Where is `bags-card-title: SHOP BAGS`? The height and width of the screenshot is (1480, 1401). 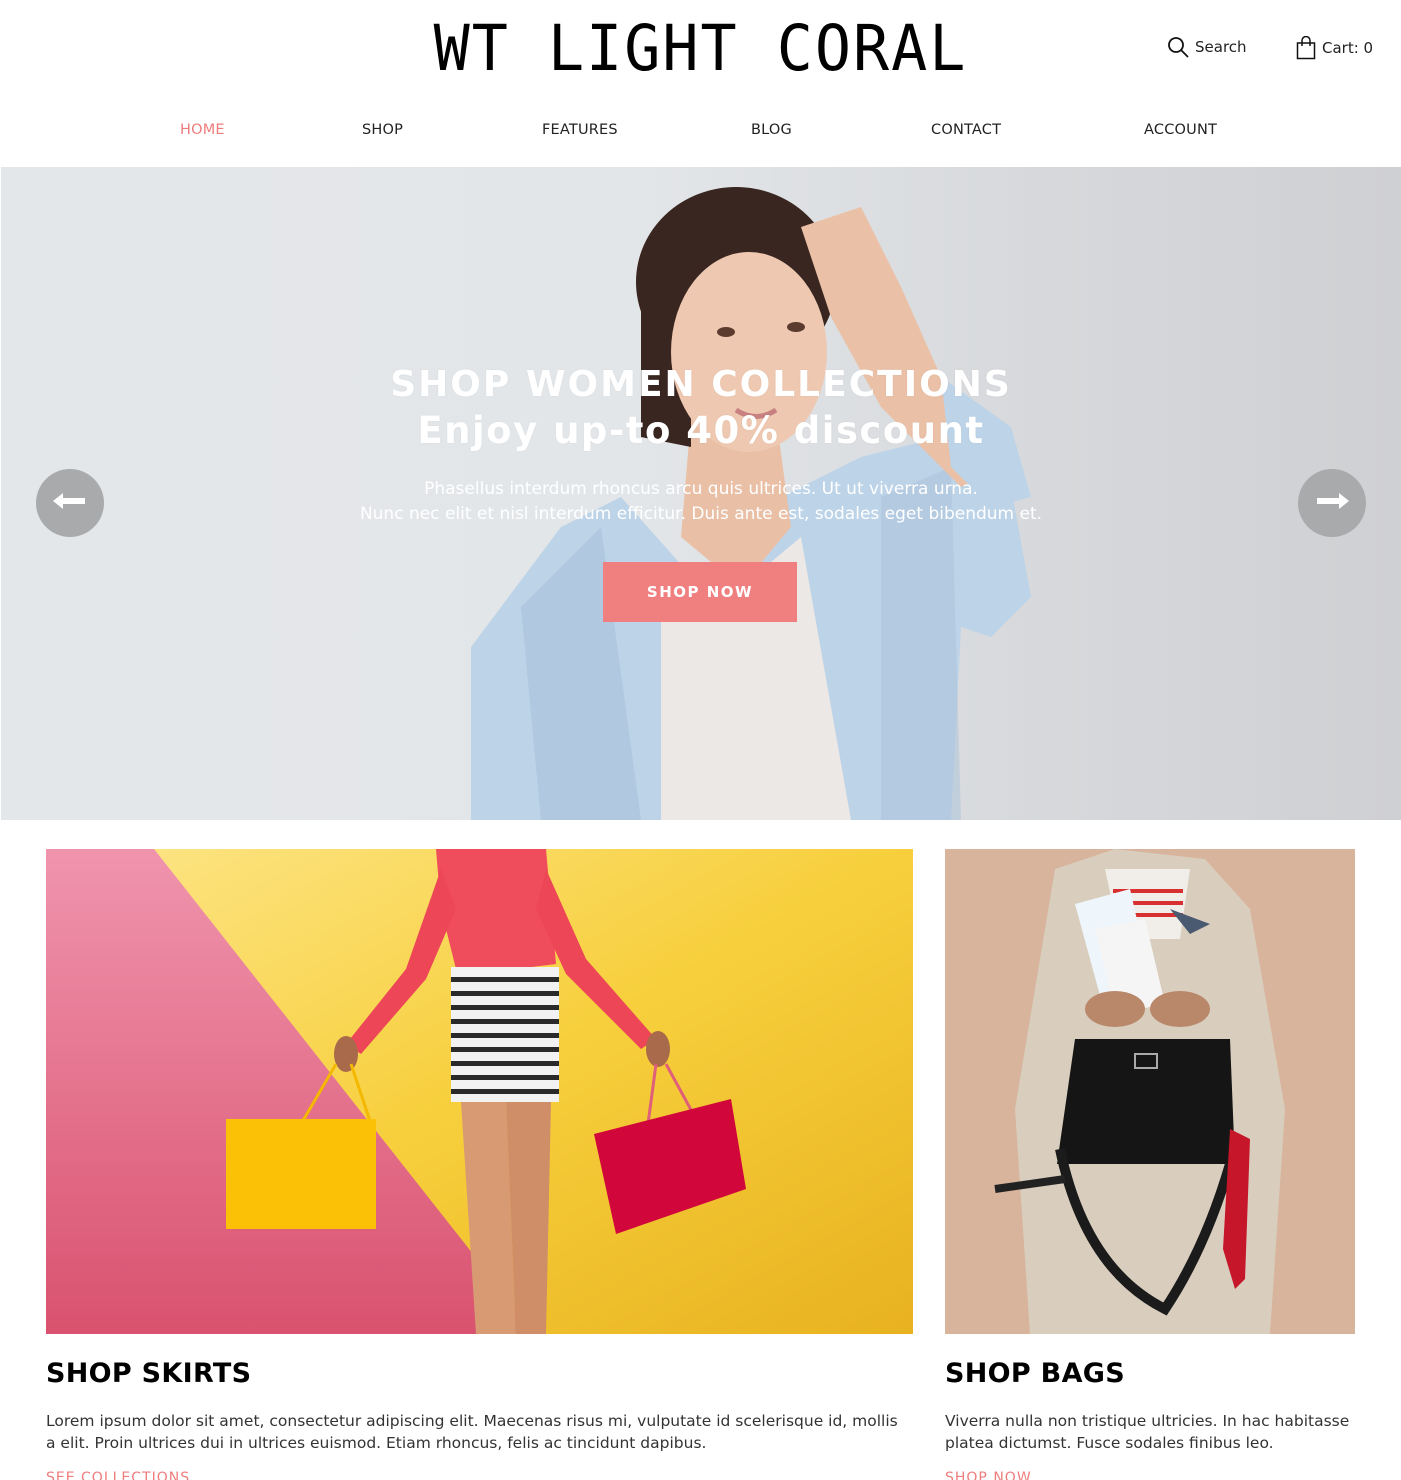 bags-card-title: SHOP BAGS is located at coordinates (1035, 1373).